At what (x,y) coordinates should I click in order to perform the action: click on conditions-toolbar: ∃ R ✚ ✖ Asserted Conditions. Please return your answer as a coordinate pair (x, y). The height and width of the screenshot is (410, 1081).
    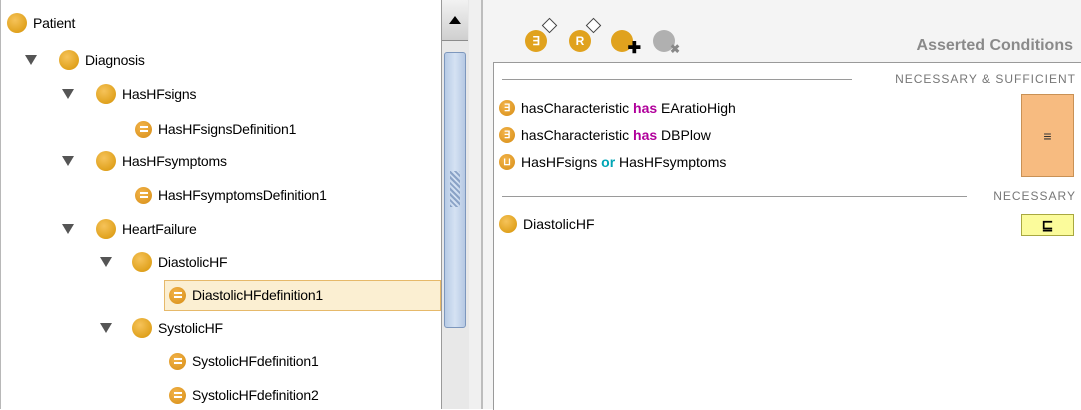
    Looking at the image, I should click on (782, 31).